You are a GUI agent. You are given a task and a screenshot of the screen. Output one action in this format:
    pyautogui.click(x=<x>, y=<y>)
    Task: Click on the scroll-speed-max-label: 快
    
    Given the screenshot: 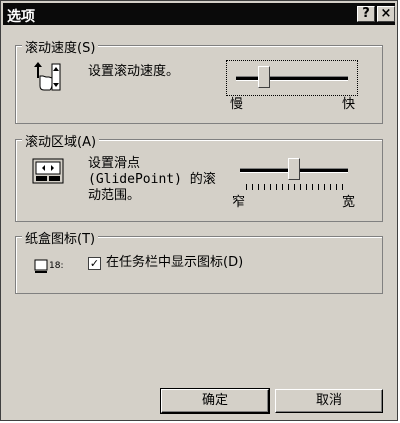 What is the action you would take?
    pyautogui.click(x=349, y=104)
    